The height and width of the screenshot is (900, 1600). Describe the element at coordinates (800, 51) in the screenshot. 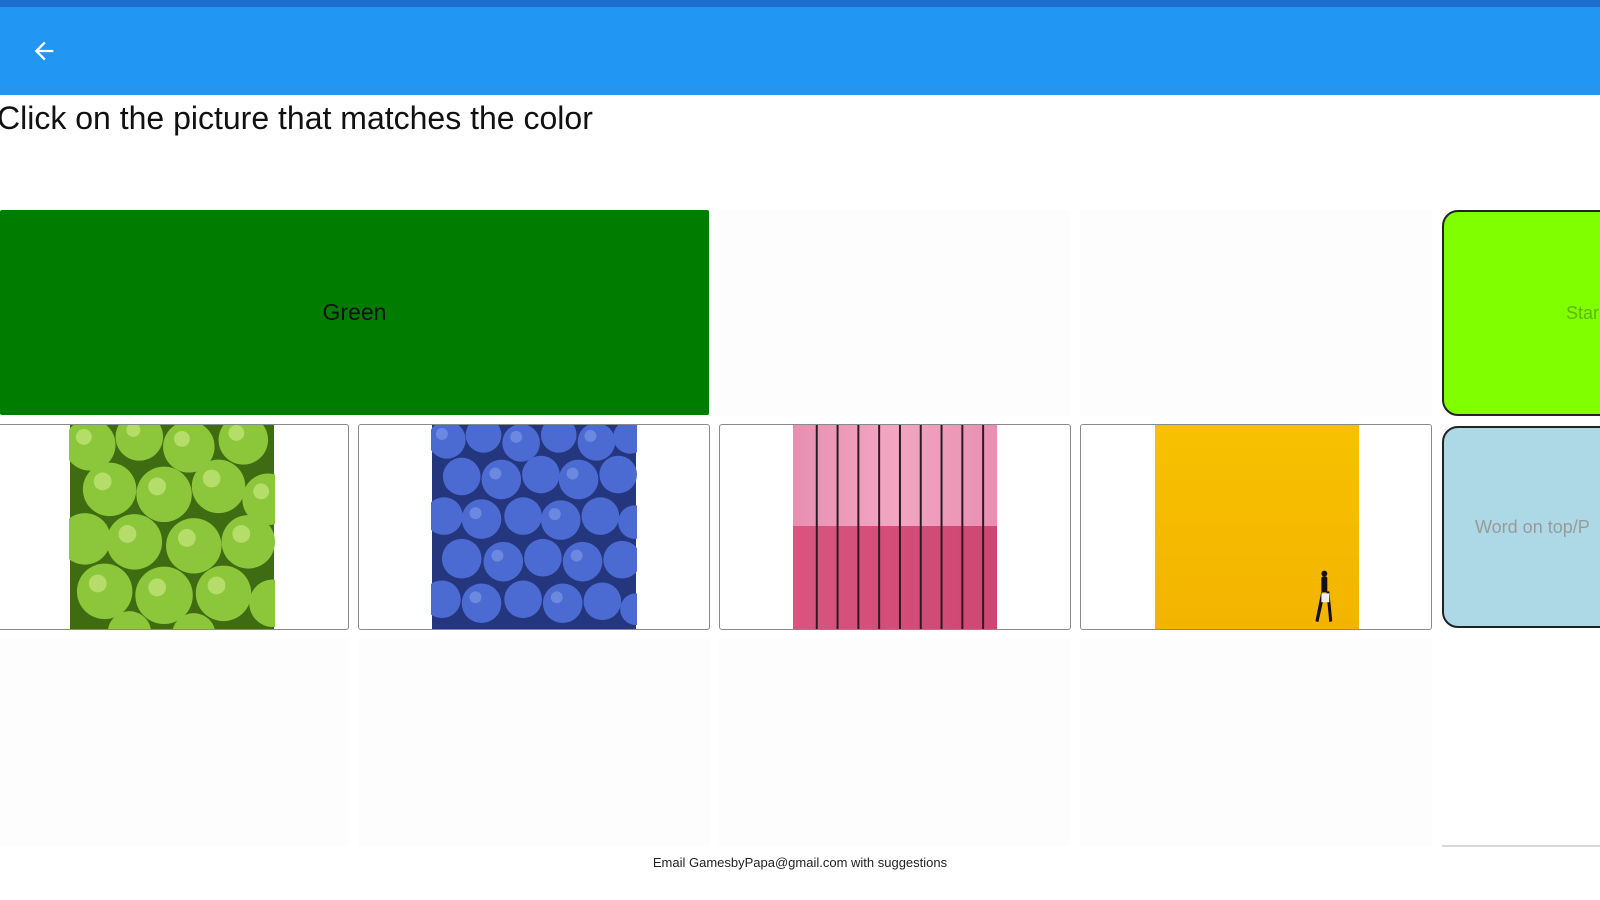

I see `app-bar` at that location.